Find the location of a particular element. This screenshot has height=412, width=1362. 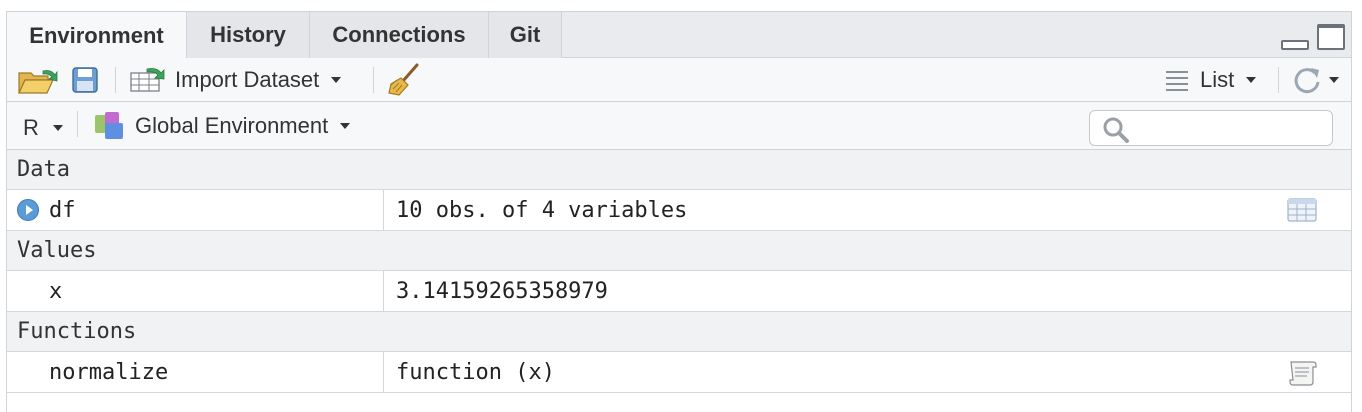

environment-toolbar: Import Dataset List is located at coordinates (679, 80).